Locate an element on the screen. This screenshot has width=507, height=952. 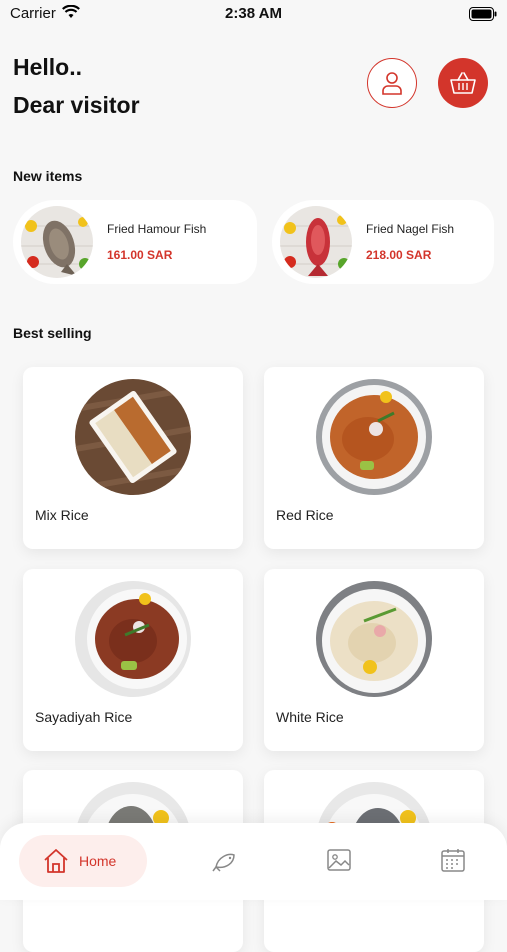
tab-menu is located at coordinates (225, 860).